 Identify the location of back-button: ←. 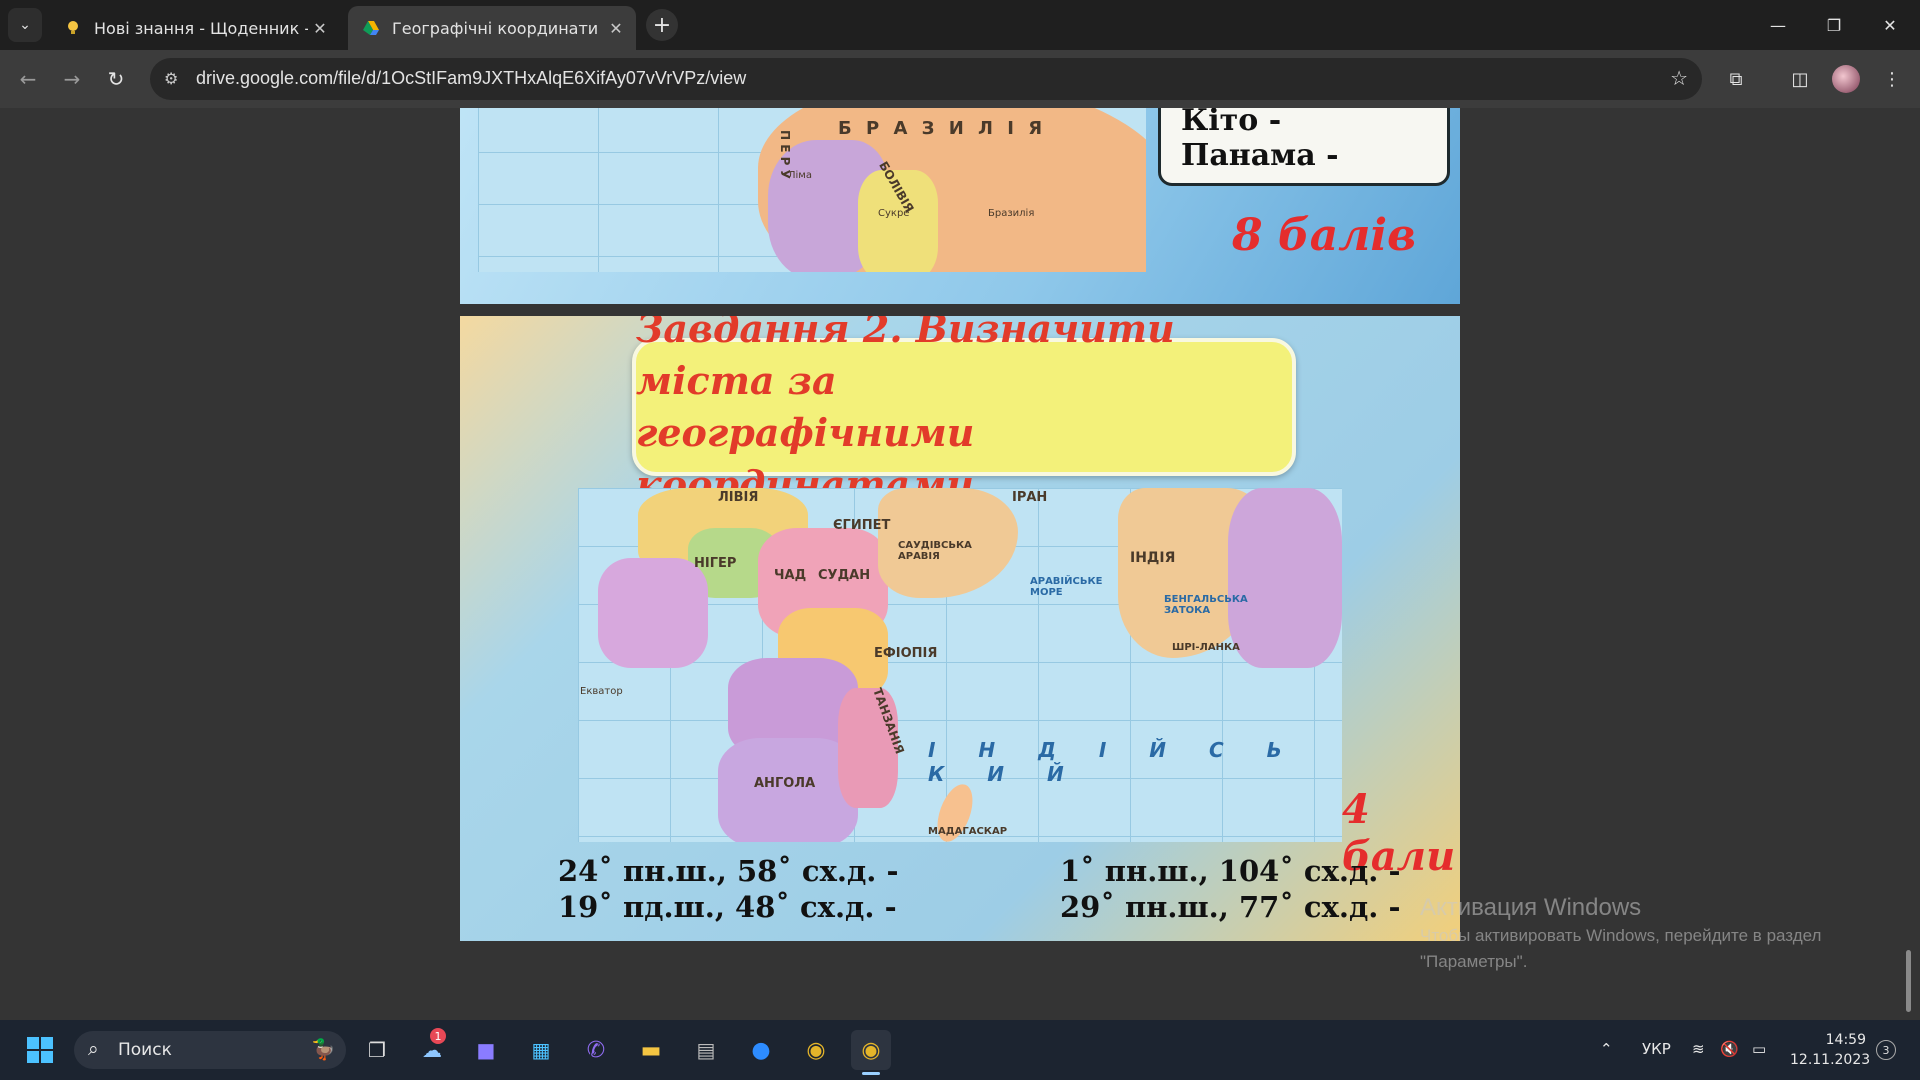
(28, 79).